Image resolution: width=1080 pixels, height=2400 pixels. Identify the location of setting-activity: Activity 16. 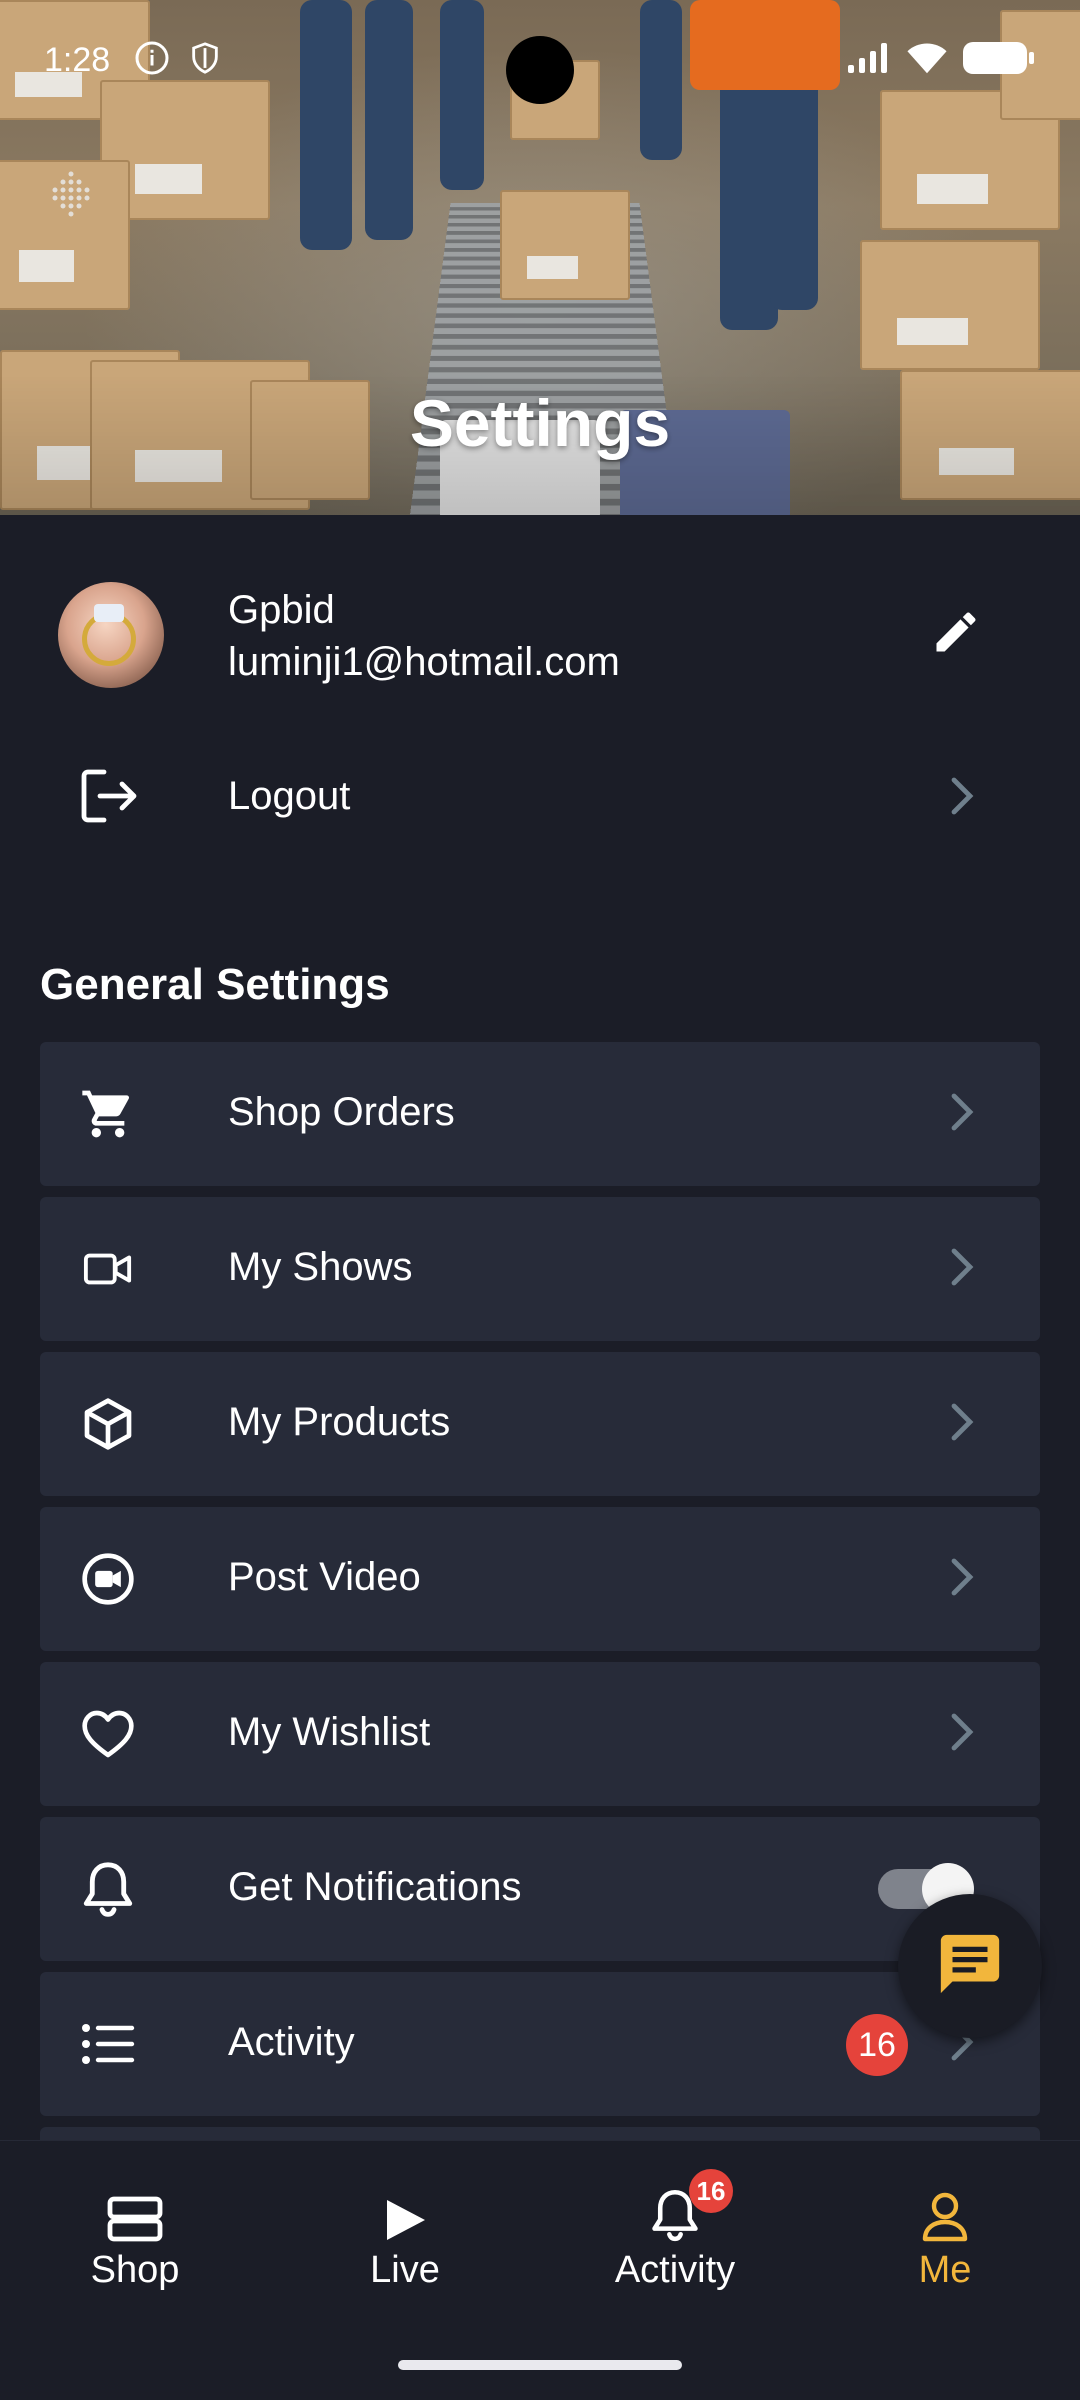
(540, 2044).